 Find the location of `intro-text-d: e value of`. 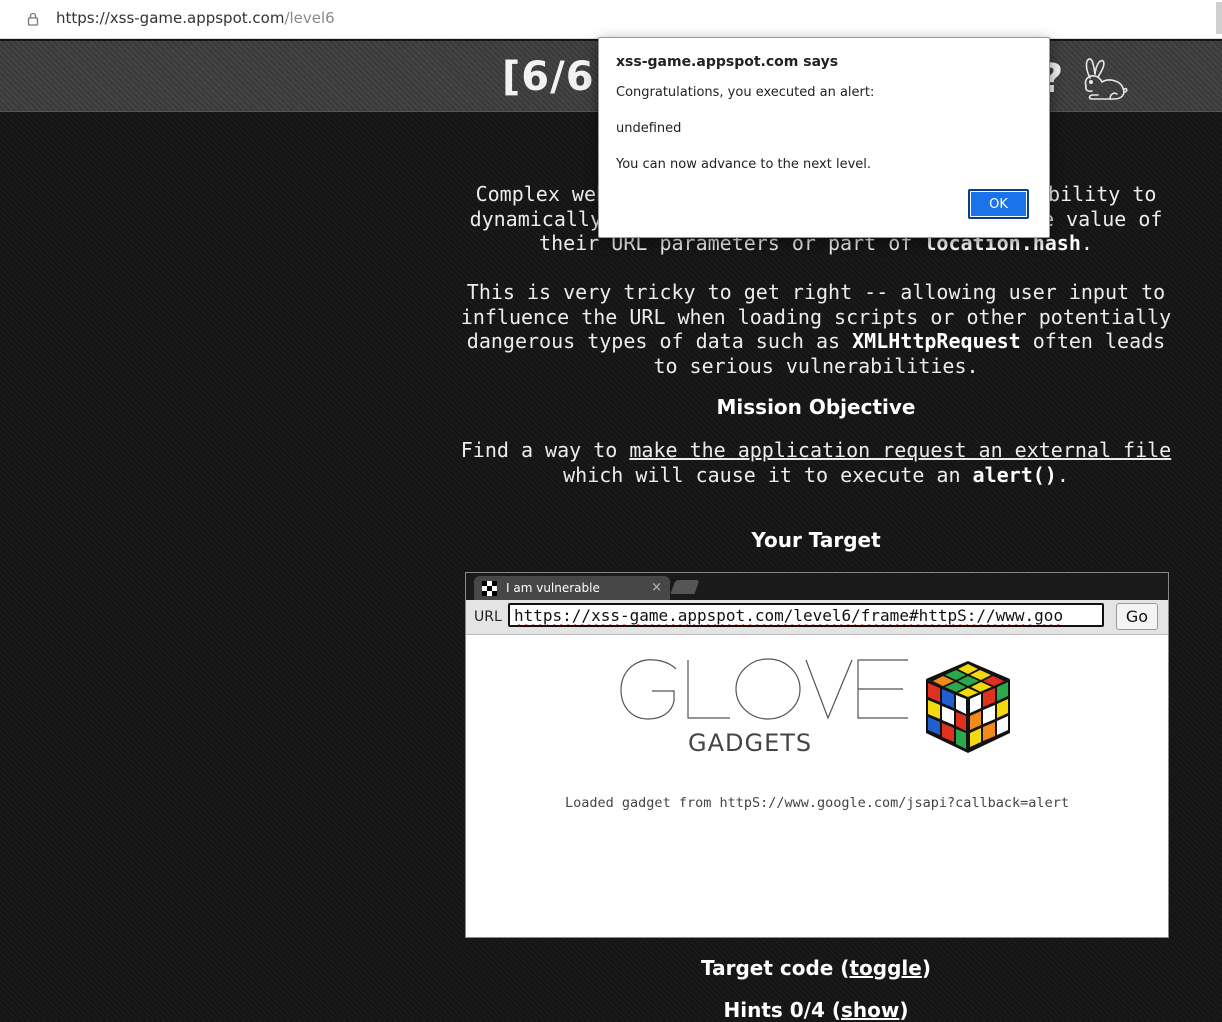

intro-text-d: e value of is located at coordinates (1102, 218).